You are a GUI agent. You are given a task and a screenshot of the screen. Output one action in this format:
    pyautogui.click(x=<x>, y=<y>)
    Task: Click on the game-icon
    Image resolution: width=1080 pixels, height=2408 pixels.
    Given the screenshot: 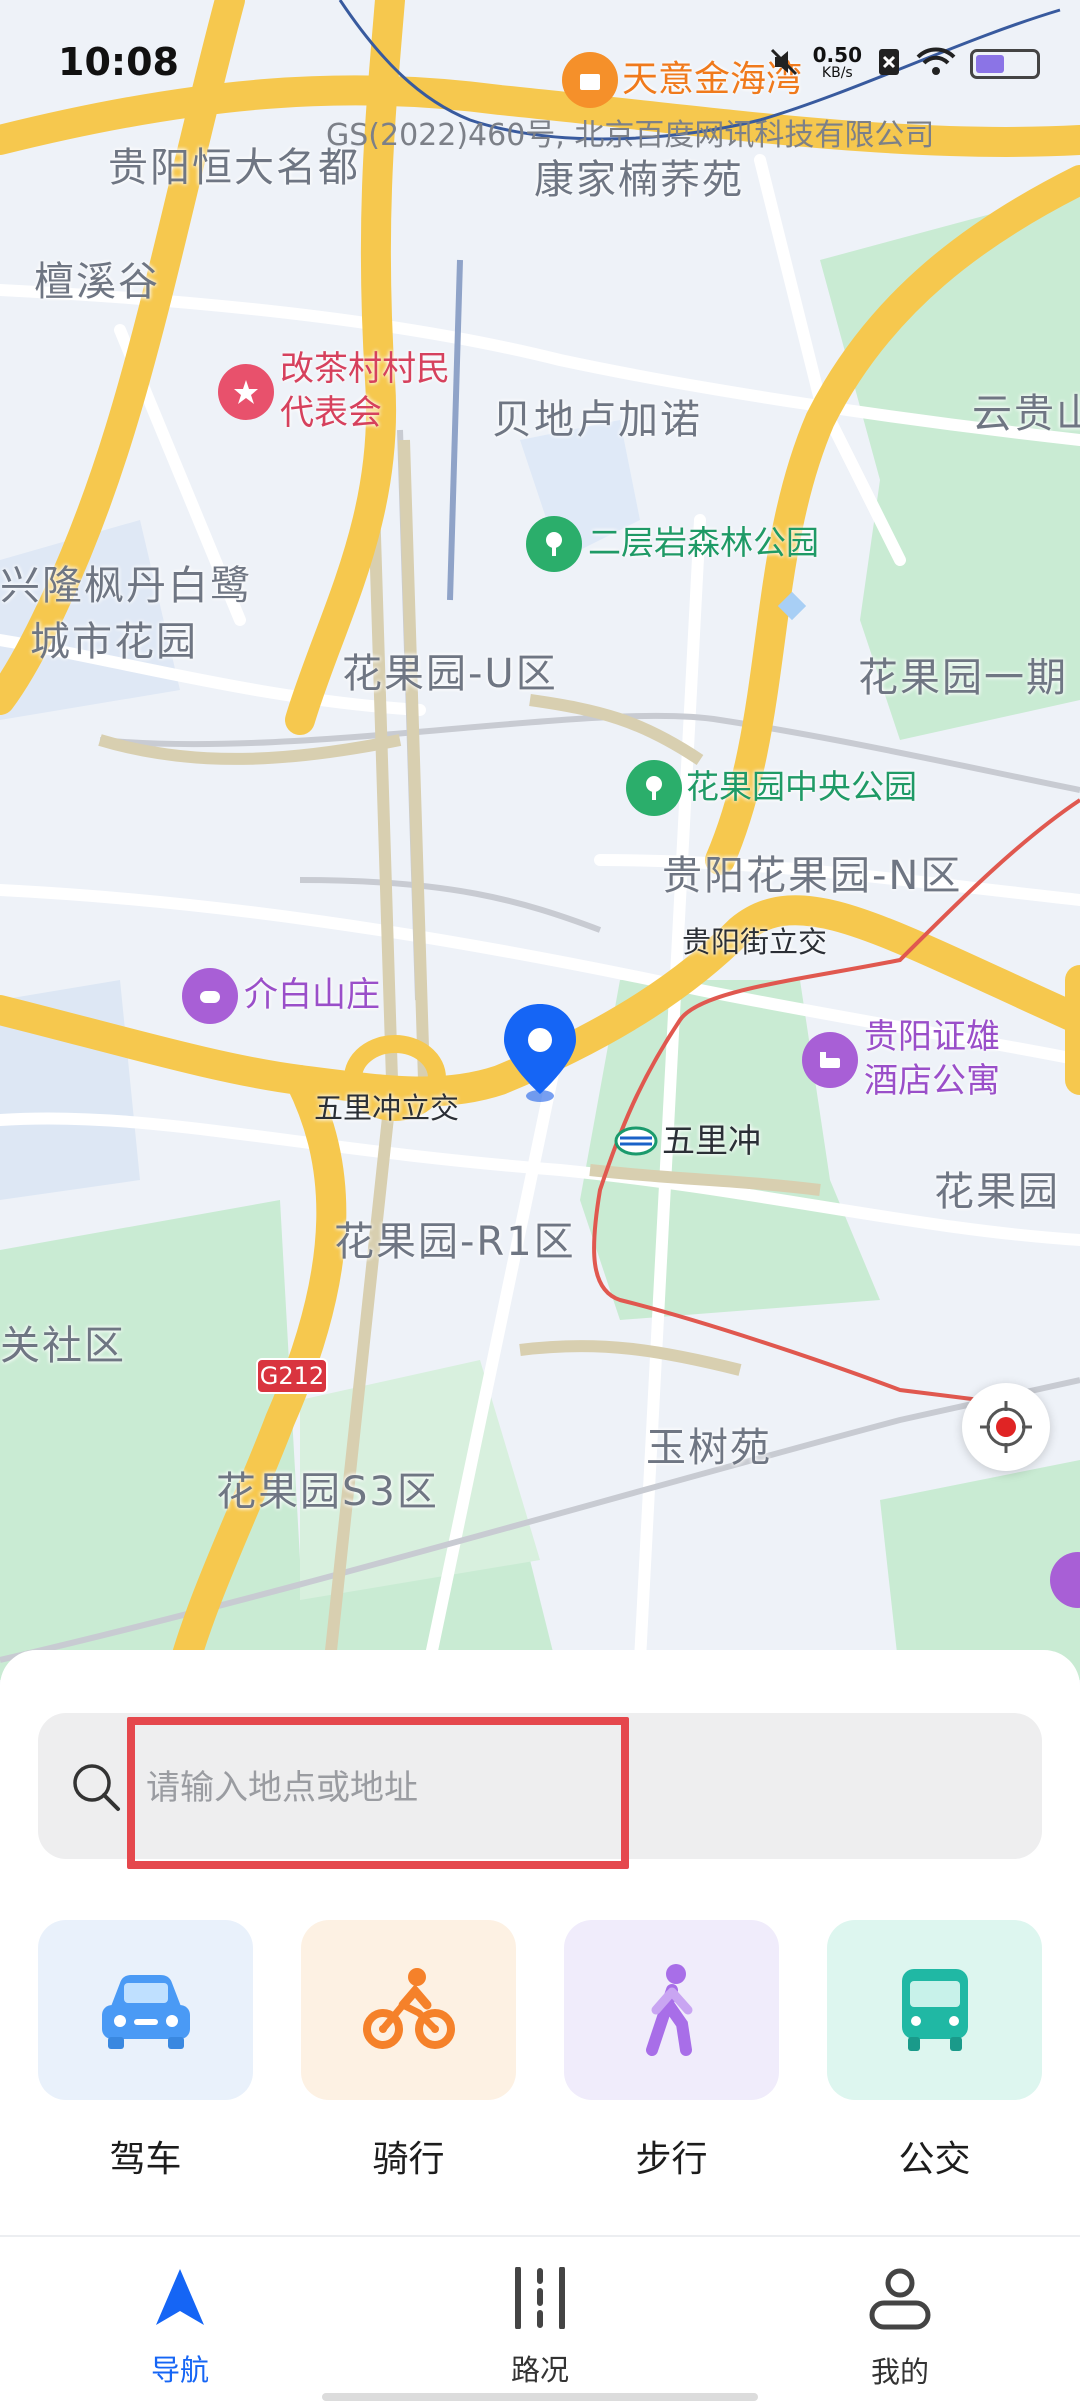 What is the action you would take?
    pyautogui.click(x=210, y=997)
    